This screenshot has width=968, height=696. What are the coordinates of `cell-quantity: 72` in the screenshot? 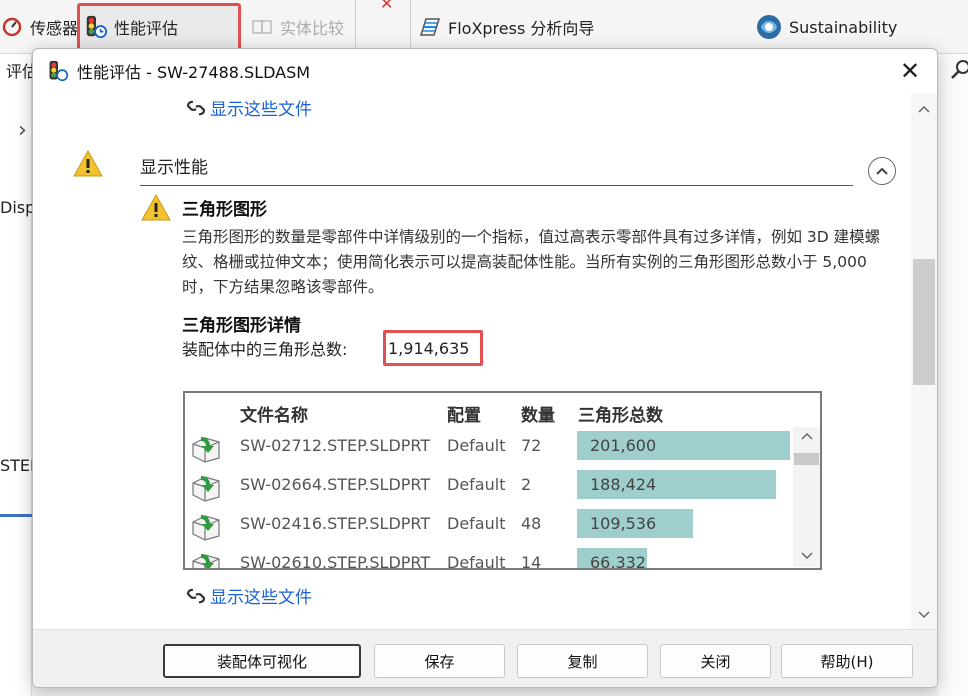 It's located at (531, 445).